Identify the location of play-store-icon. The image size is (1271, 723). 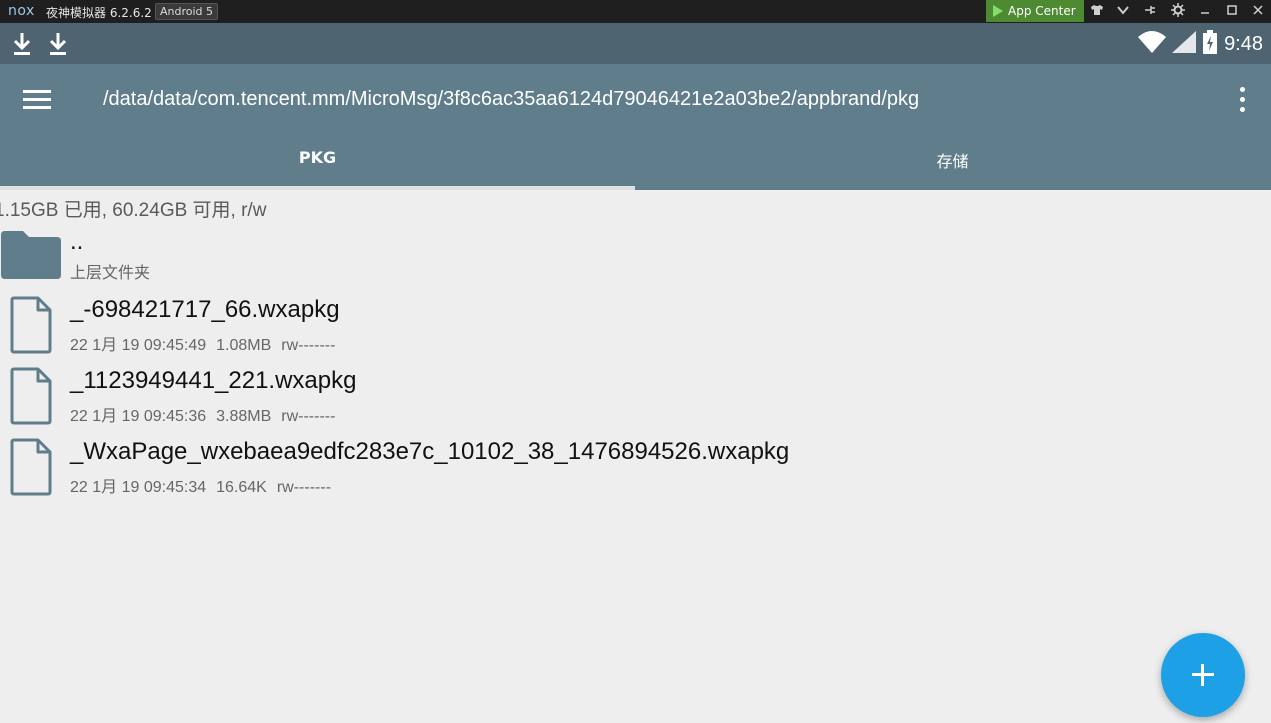
(998, 11).